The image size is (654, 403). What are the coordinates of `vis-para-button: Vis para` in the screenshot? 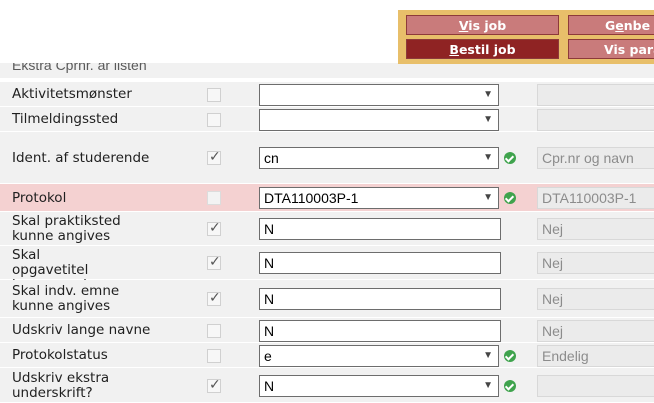 It's located at (611, 49).